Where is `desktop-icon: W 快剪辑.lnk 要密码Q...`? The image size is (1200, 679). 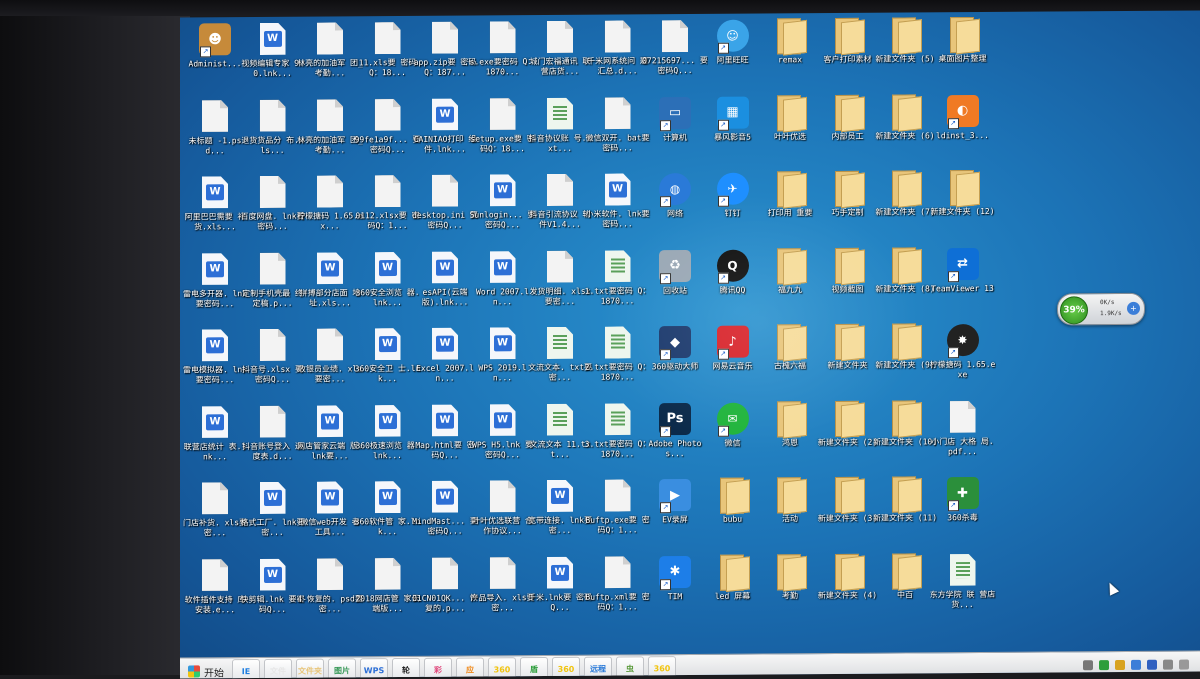
desktop-icon: W 快剪辑.lnk 要密码Q... is located at coordinates (273, 593).